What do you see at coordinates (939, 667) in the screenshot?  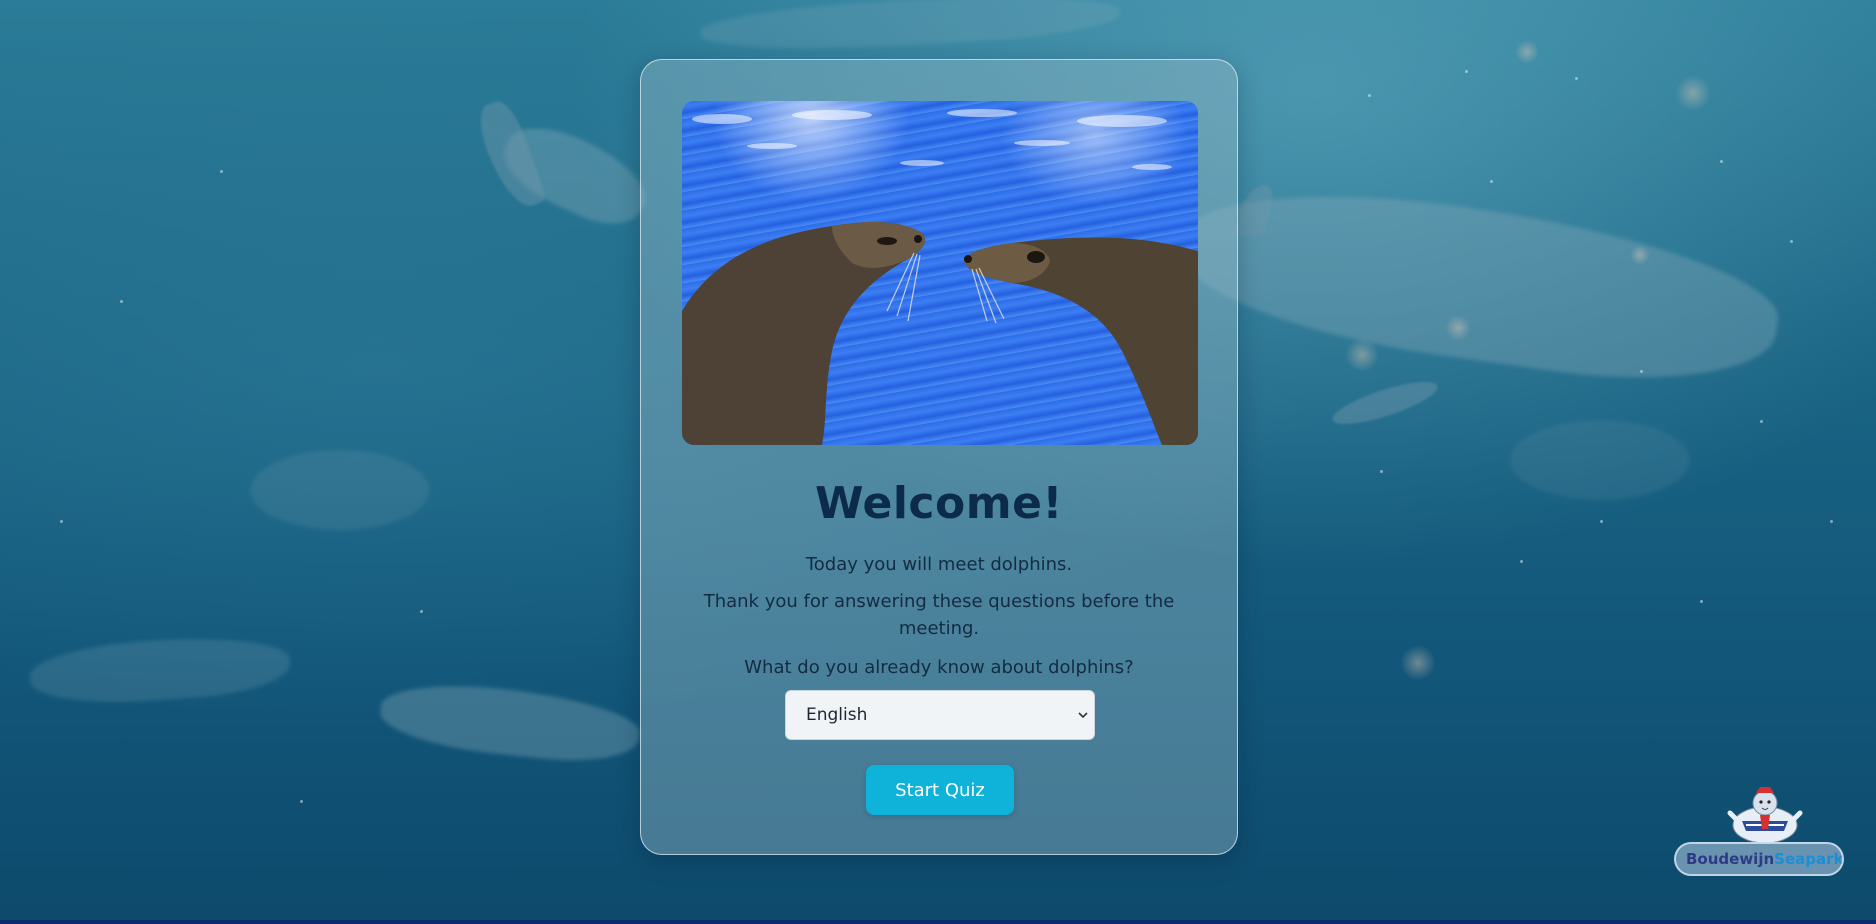 I see `question-text: What do you already know about dolphins?` at bounding box center [939, 667].